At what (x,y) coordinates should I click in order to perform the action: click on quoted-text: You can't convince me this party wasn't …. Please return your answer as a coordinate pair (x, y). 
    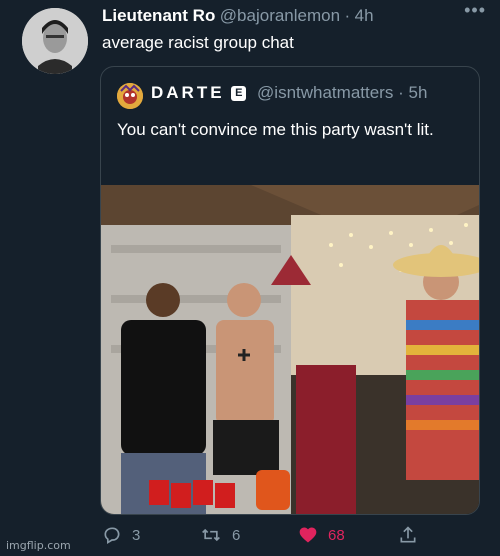
    Looking at the image, I should click on (275, 129).